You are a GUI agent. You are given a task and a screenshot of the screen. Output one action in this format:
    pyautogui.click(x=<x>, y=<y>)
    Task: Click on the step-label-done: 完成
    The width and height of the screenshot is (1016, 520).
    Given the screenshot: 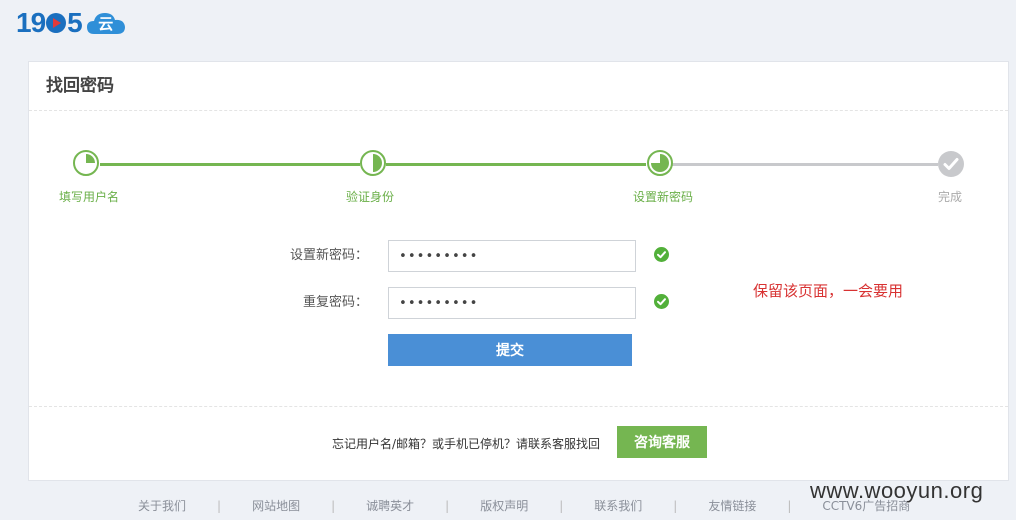 What is the action you would take?
    pyautogui.click(x=950, y=197)
    